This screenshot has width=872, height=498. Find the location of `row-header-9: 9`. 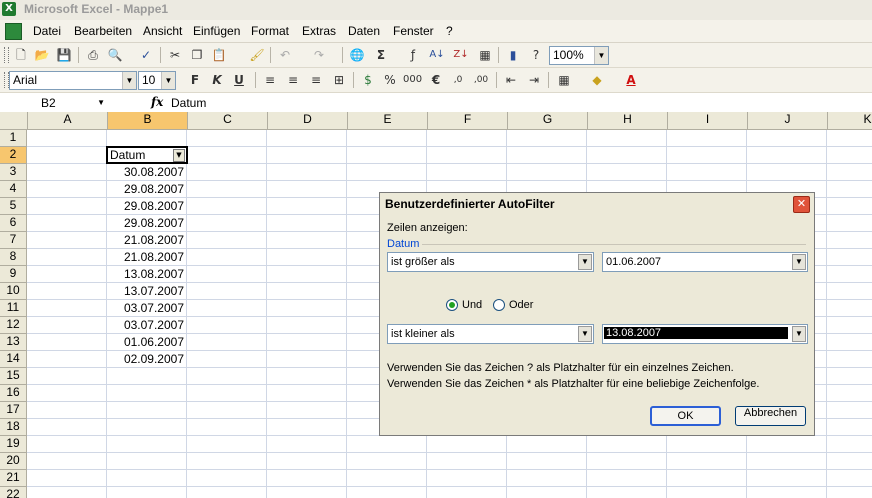

row-header-9: 9 is located at coordinates (13, 274).